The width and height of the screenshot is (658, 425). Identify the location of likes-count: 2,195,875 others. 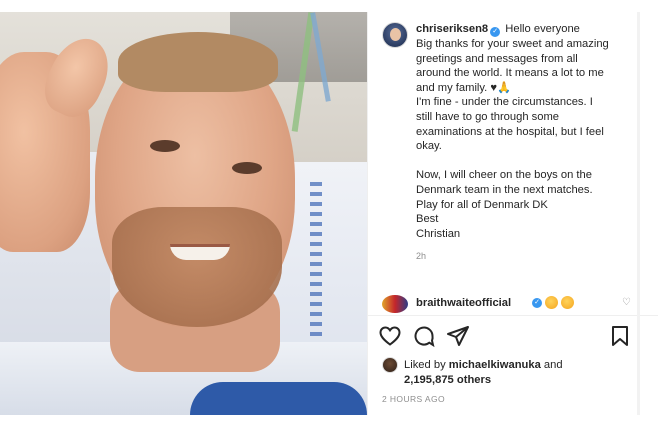
(447, 380).